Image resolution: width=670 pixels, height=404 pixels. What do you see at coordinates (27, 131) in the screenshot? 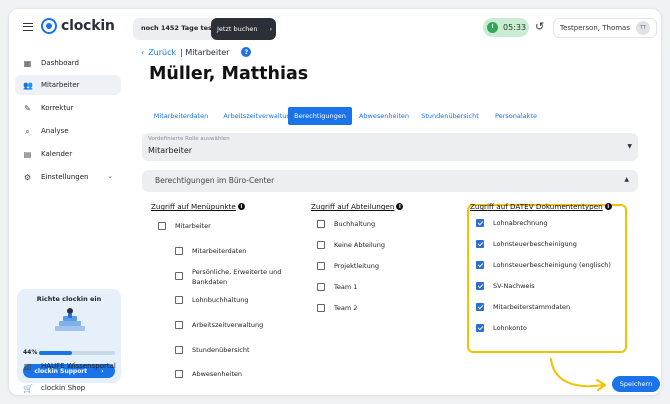
I see `search-icon: ⌕` at bounding box center [27, 131].